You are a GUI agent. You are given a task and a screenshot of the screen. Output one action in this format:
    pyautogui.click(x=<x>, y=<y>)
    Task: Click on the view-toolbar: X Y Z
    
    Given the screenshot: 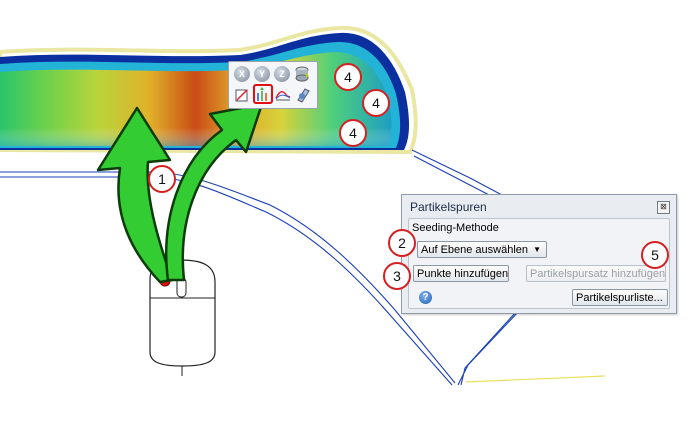 What is the action you would take?
    pyautogui.click(x=273, y=85)
    